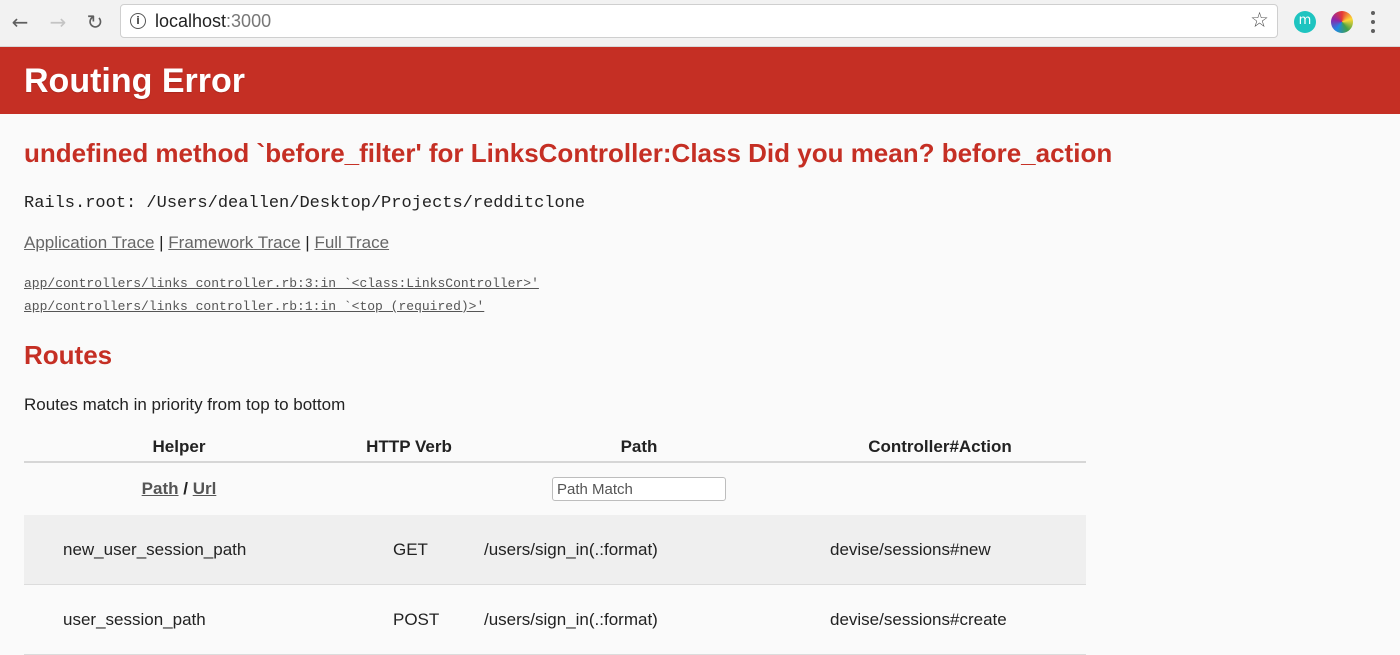 The width and height of the screenshot is (1400, 655). I want to click on helper-toggle: Path / Url, so click(179, 488).